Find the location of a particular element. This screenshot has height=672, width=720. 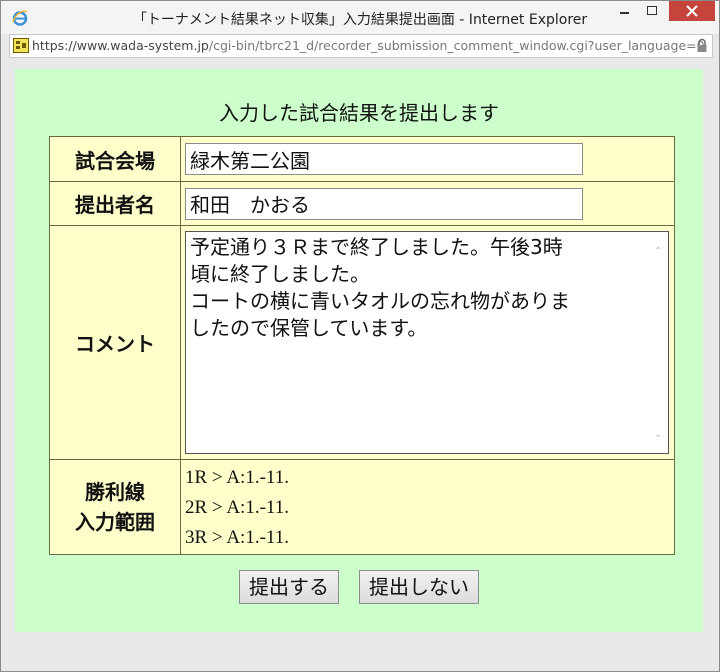

cancel-button: 提出しない is located at coordinates (419, 587).